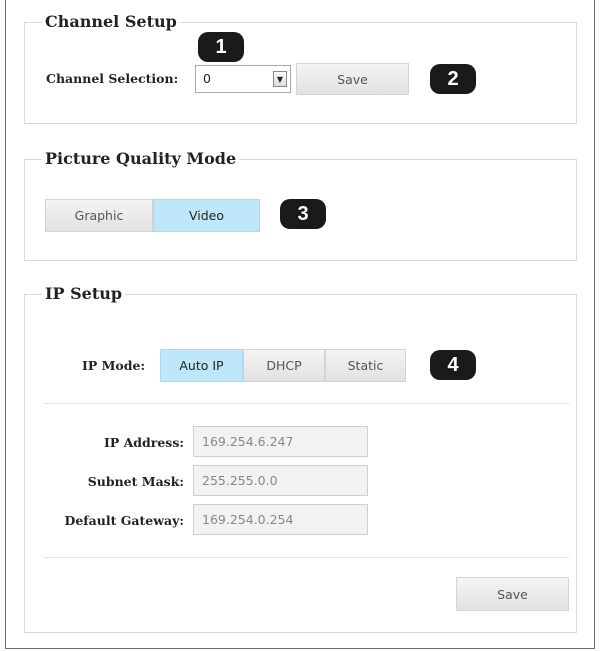 Image resolution: width=603 pixels, height=651 pixels. Describe the element at coordinates (135, 481) in the screenshot. I see `subnet-mask-label: Subnet Mask:` at that location.